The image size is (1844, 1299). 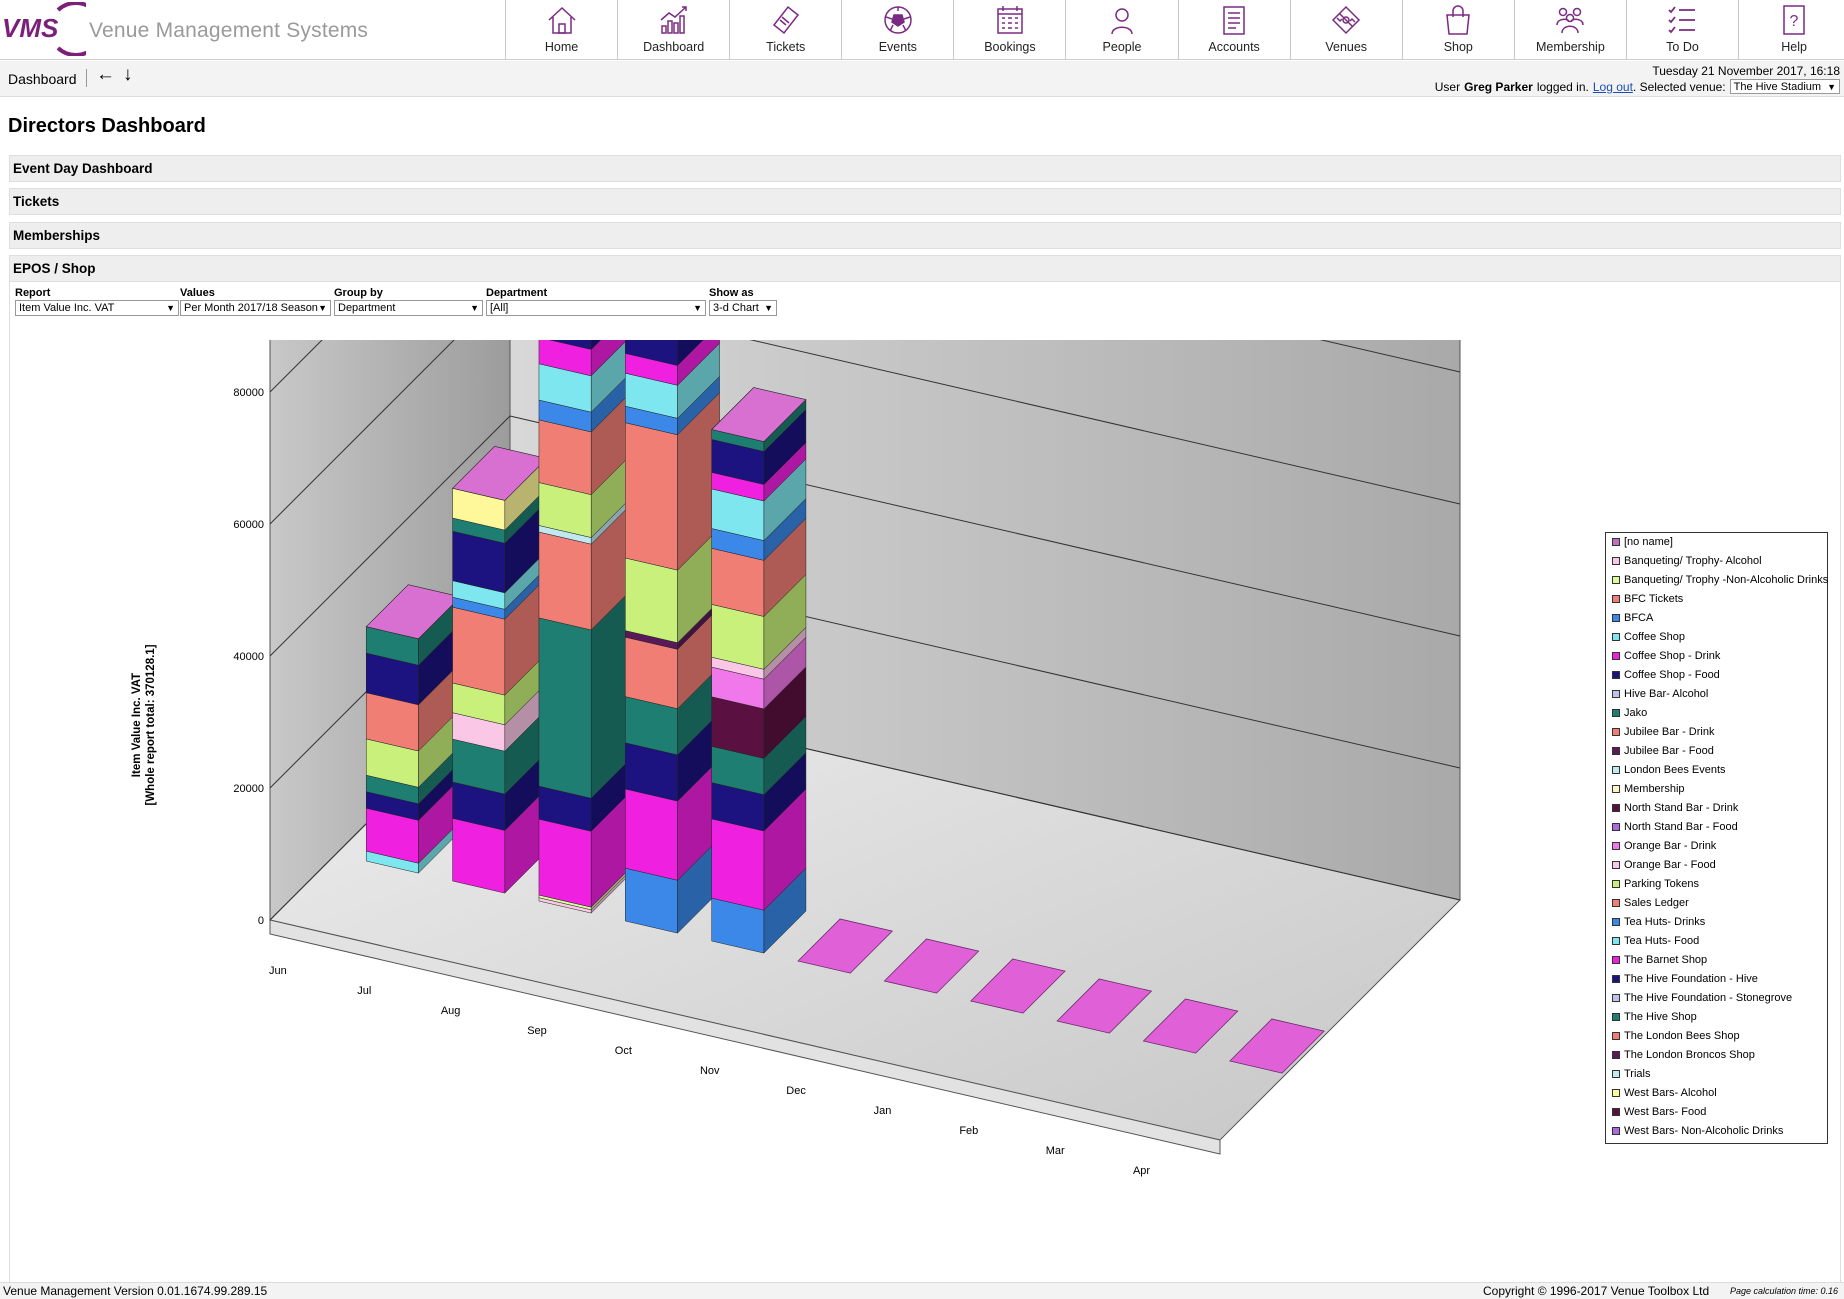 I want to click on nav-events: Events, so click(x=897, y=30).